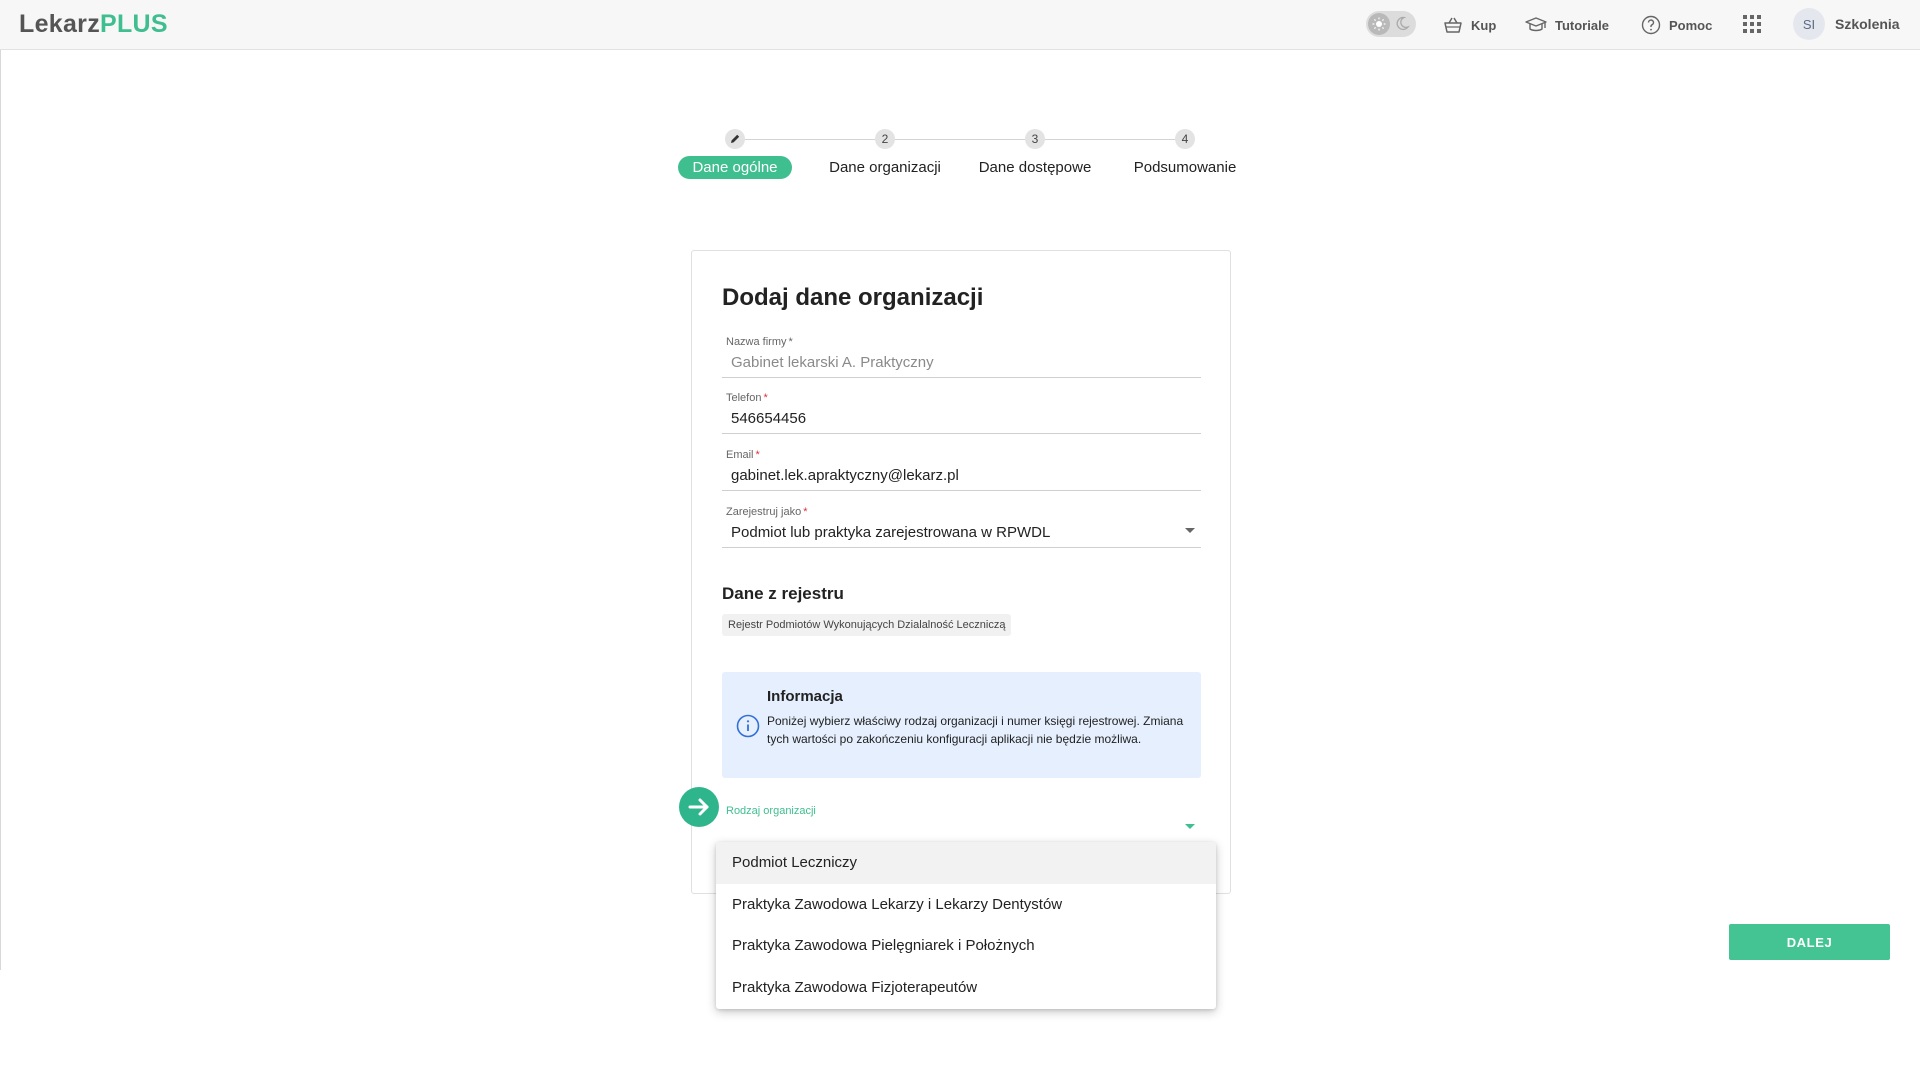  I want to click on step-dane-organizacji: 2 Dane organizacji, so click(885, 154).